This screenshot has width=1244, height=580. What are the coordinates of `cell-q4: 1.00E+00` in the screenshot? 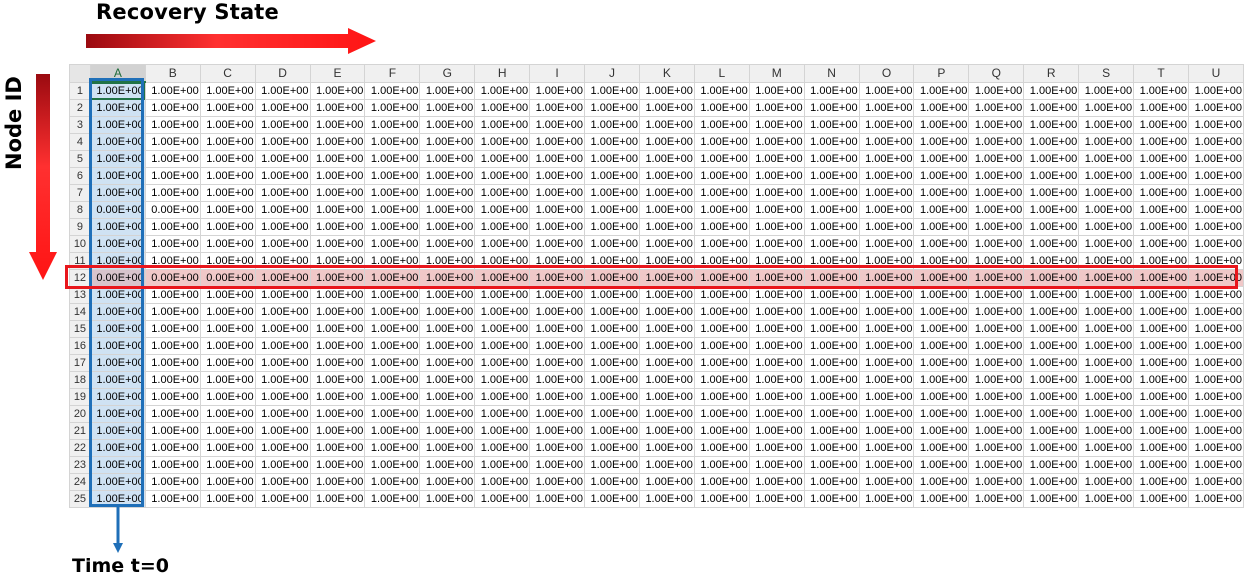 It's located at (996, 142).